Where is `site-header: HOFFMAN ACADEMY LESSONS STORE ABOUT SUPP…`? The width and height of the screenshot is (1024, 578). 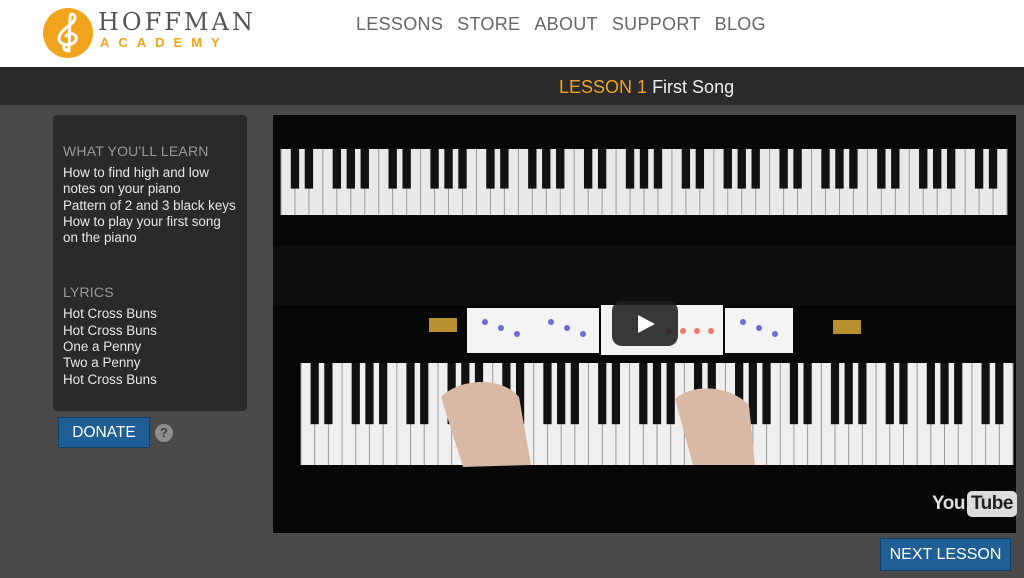
site-header: HOFFMAN ACADEMY LESSONS STORE ABOUT SUPP… is located at coordinates (512, 33).